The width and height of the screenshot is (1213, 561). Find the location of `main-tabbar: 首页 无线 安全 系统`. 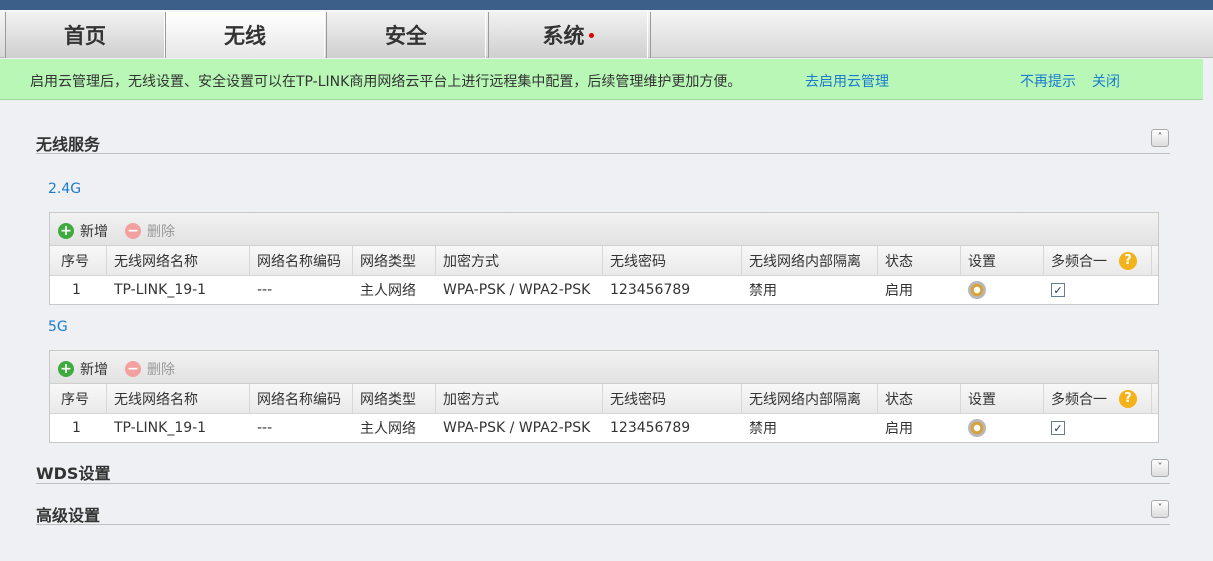

main-tabbar: 首页 无线 安全 系统 is located at coordinates (606, 34).